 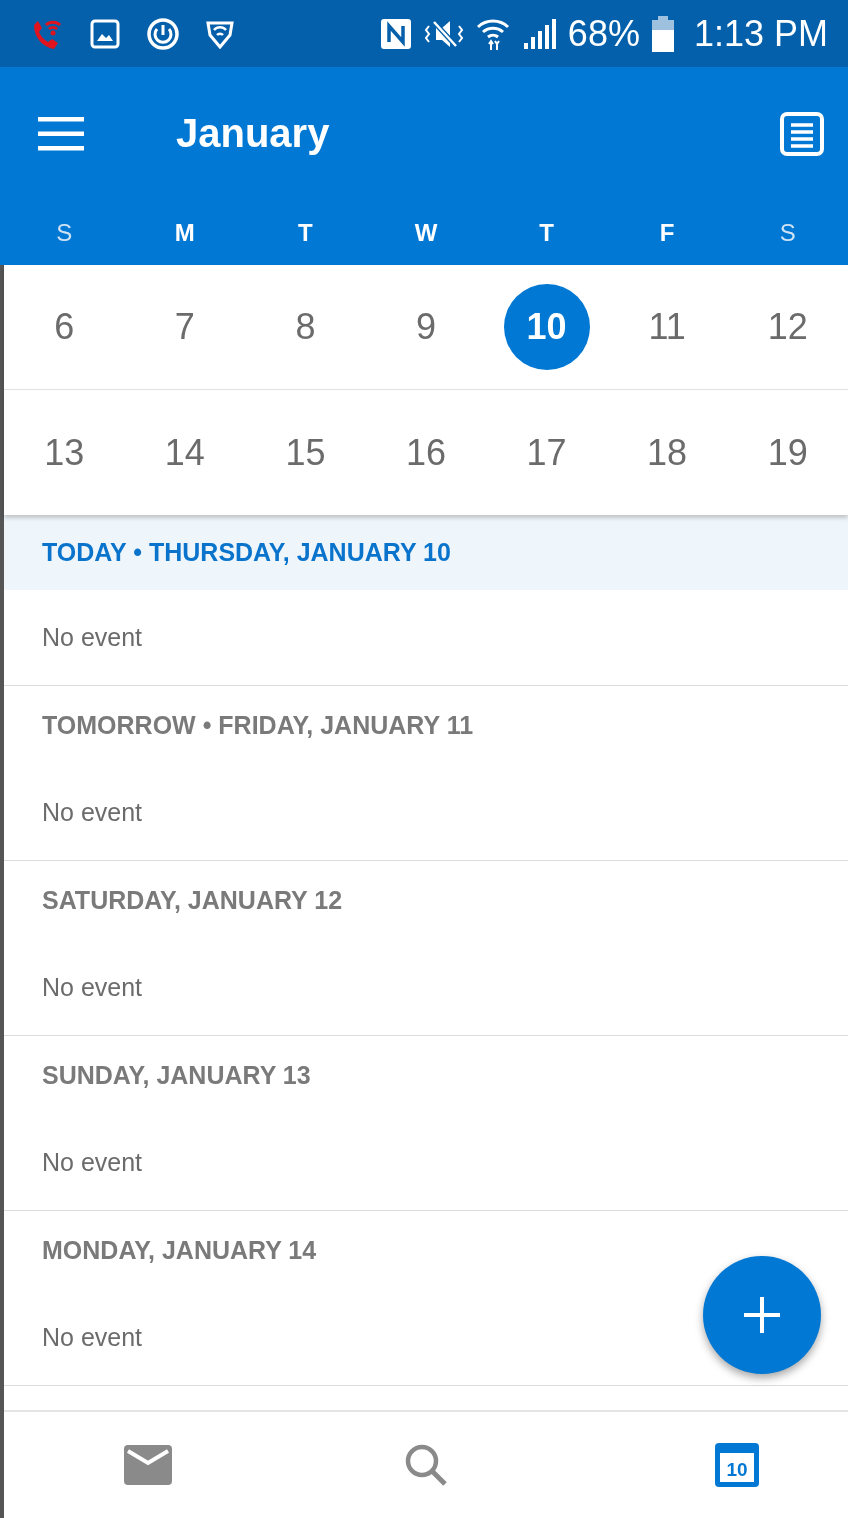 What do you see at coordinates (253, 133) in the screenshot?
I see `month-title: January` at bounding box center [253, 133].